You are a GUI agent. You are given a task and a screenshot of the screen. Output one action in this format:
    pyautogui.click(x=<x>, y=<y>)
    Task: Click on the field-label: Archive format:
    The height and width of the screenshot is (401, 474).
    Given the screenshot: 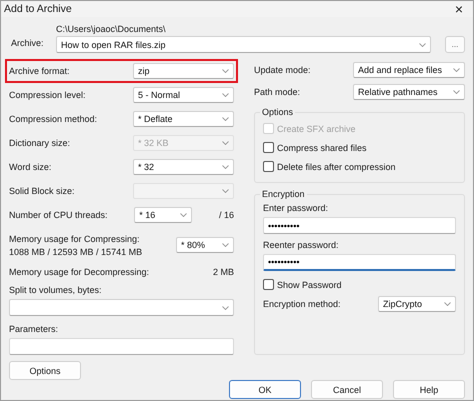 What is the action you would take?
    pyautogui.click(x=39, y=71)
    